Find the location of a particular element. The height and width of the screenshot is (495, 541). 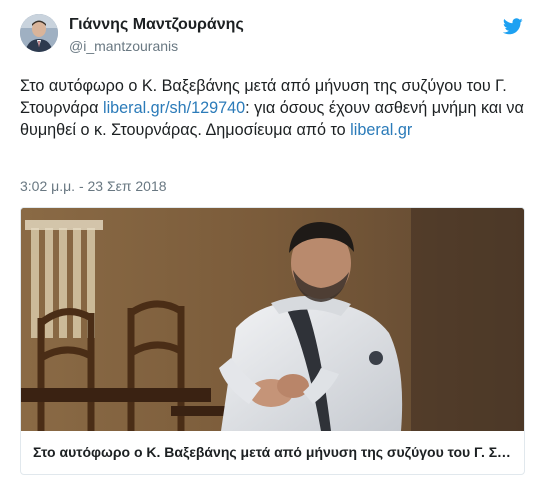

author-handle: @i_mantzouranis is located at coordinates (123, 46).